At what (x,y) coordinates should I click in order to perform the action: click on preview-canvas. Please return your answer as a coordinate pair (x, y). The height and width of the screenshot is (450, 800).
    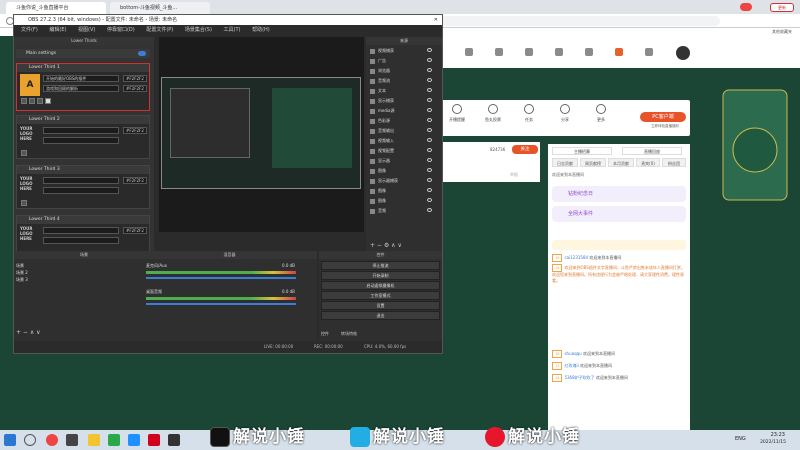
    Looking at the image, I should click on (261, 133).